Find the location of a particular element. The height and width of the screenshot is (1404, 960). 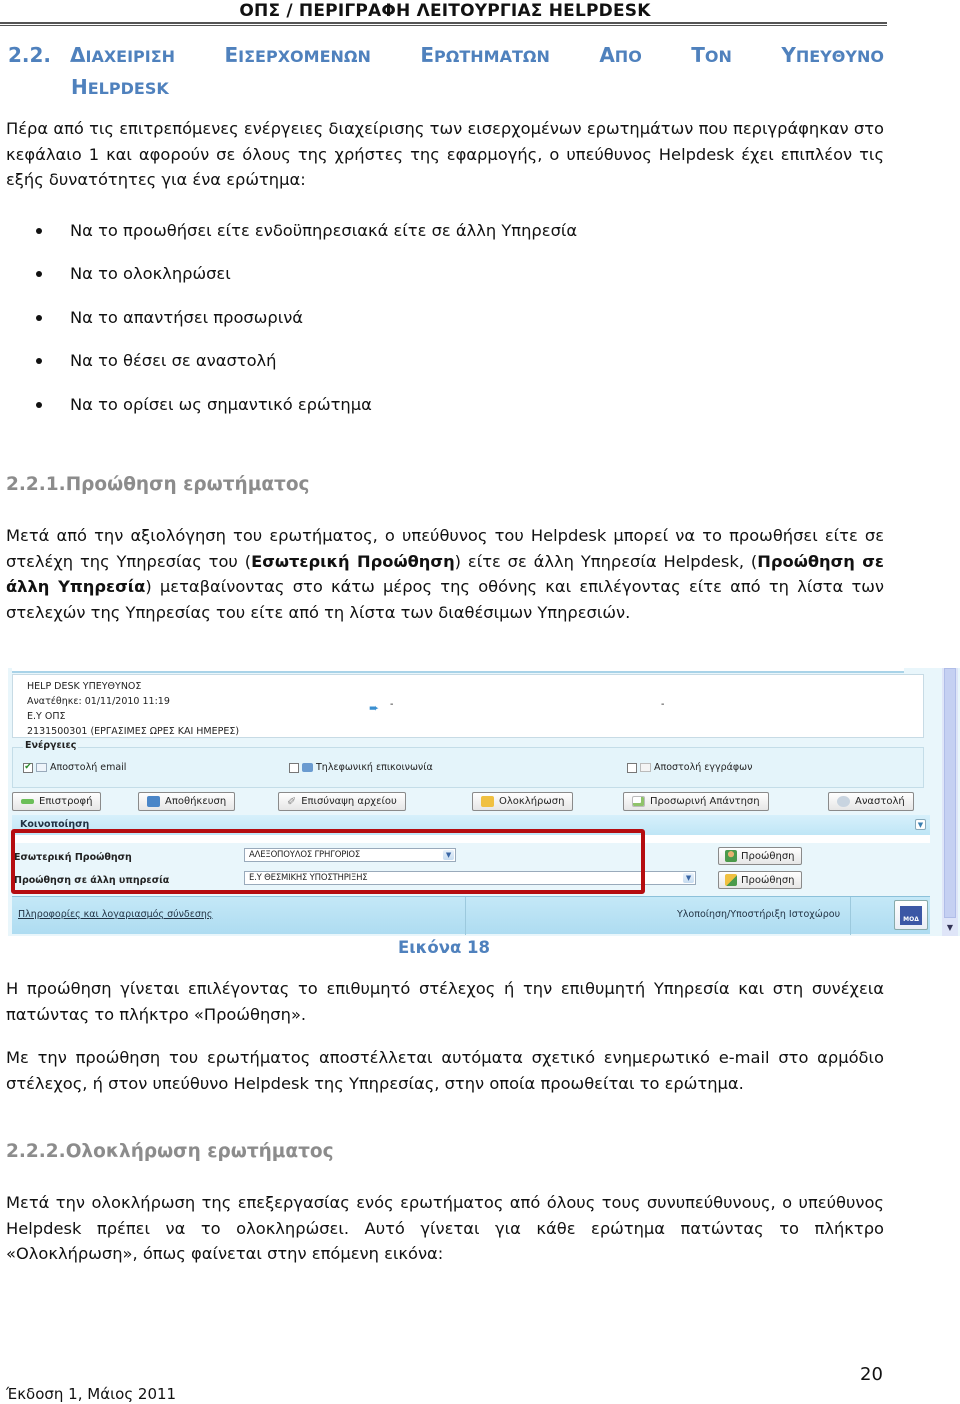

internal-forward-button: Προώθηση is located at coordinates (760, 856).